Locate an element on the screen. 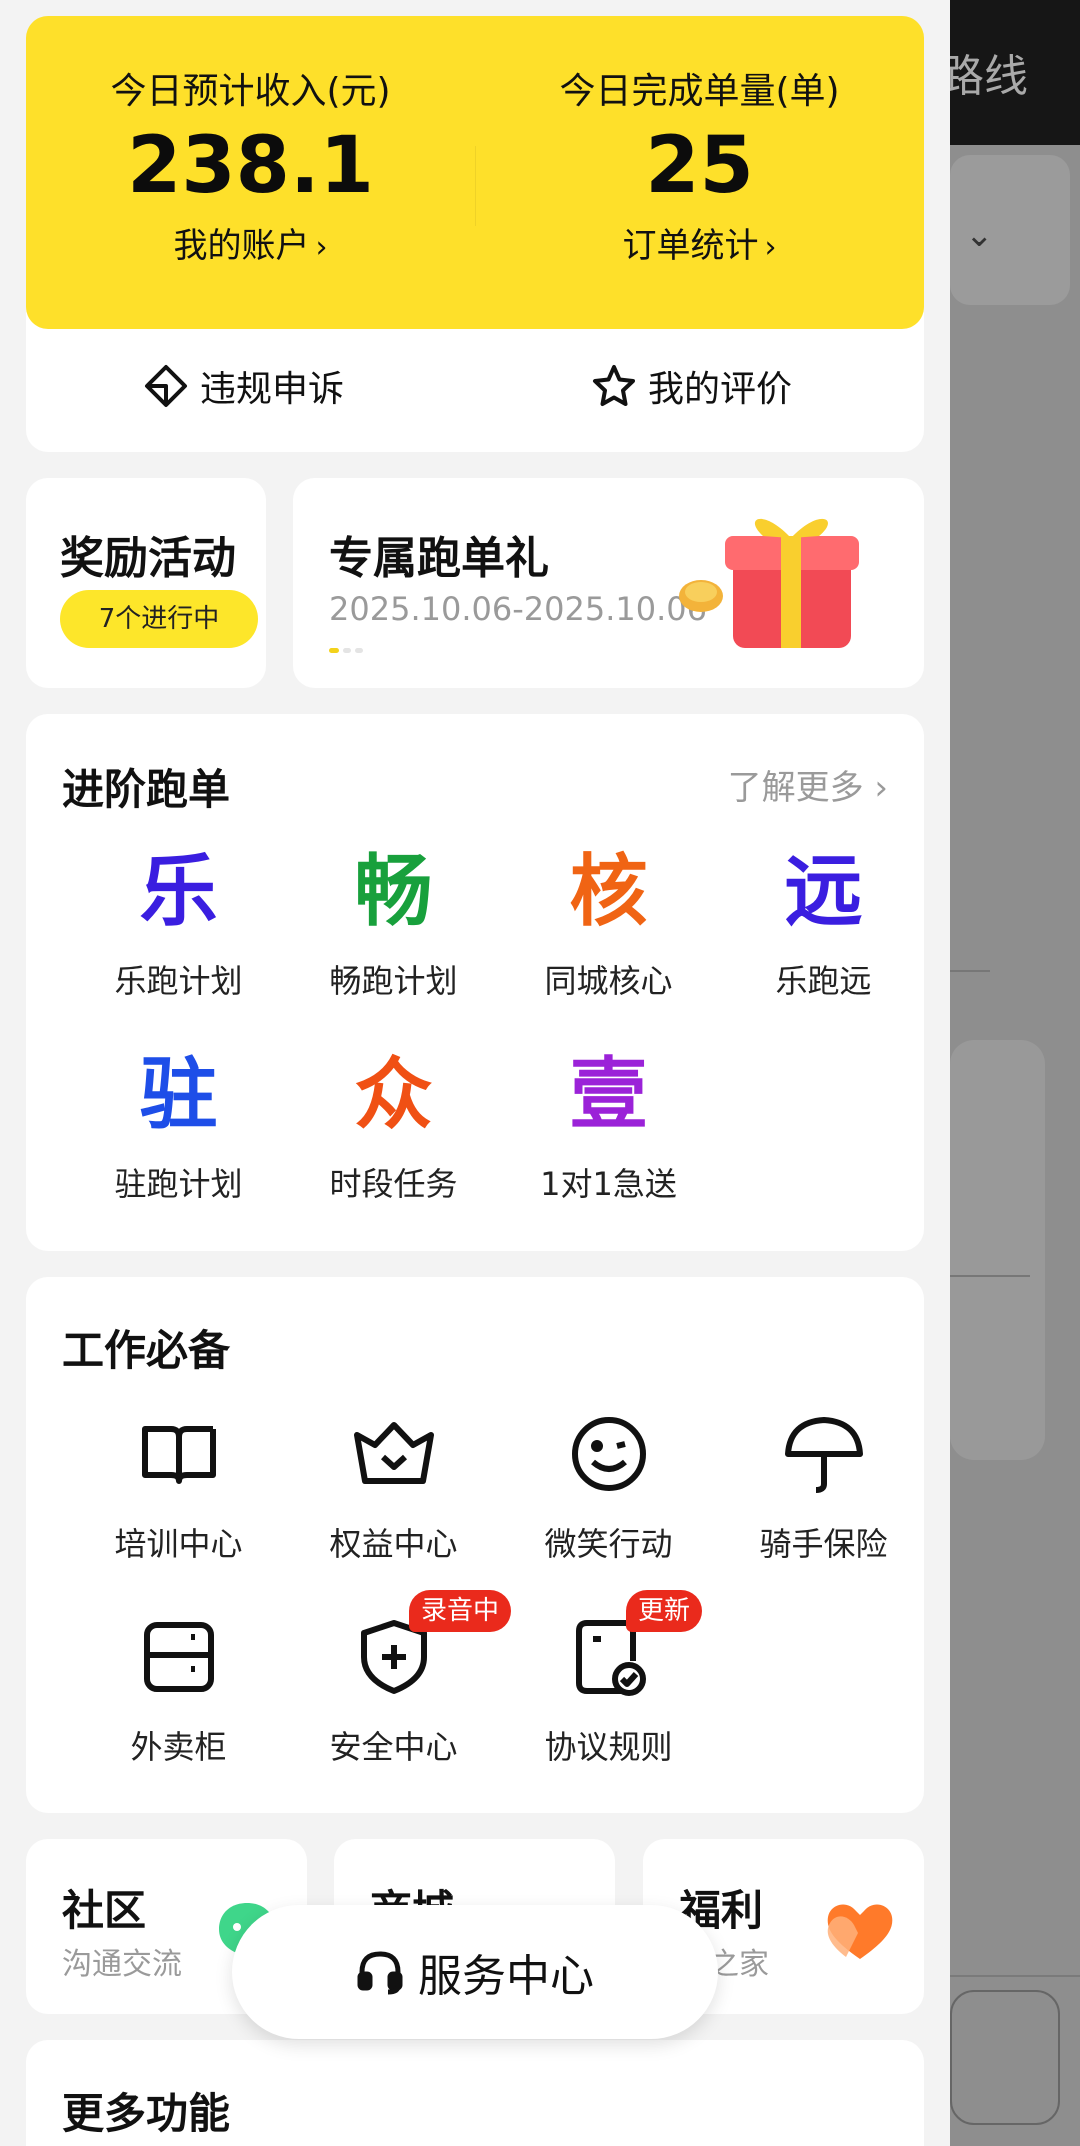 The width and height of the screenshot is (1080, 2146). crown-icon is located at coordinates (393, 1453).